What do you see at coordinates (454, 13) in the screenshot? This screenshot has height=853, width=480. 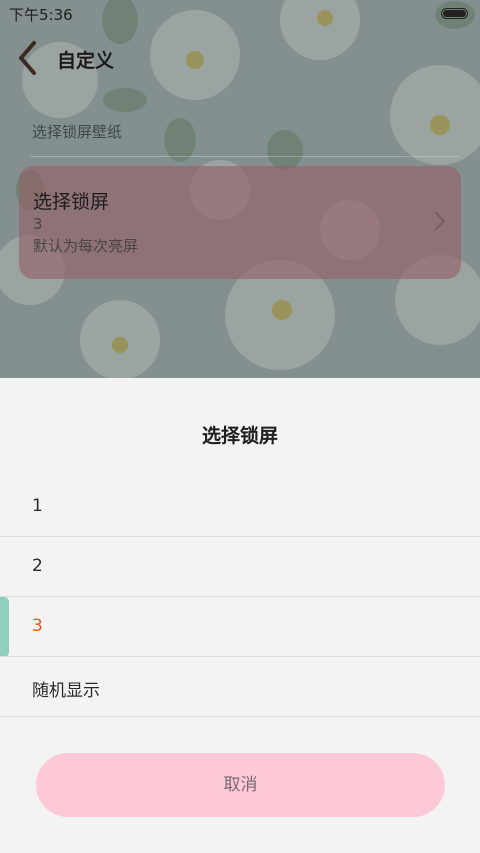 I see `battery-icon` at bounding box center [454, 13].